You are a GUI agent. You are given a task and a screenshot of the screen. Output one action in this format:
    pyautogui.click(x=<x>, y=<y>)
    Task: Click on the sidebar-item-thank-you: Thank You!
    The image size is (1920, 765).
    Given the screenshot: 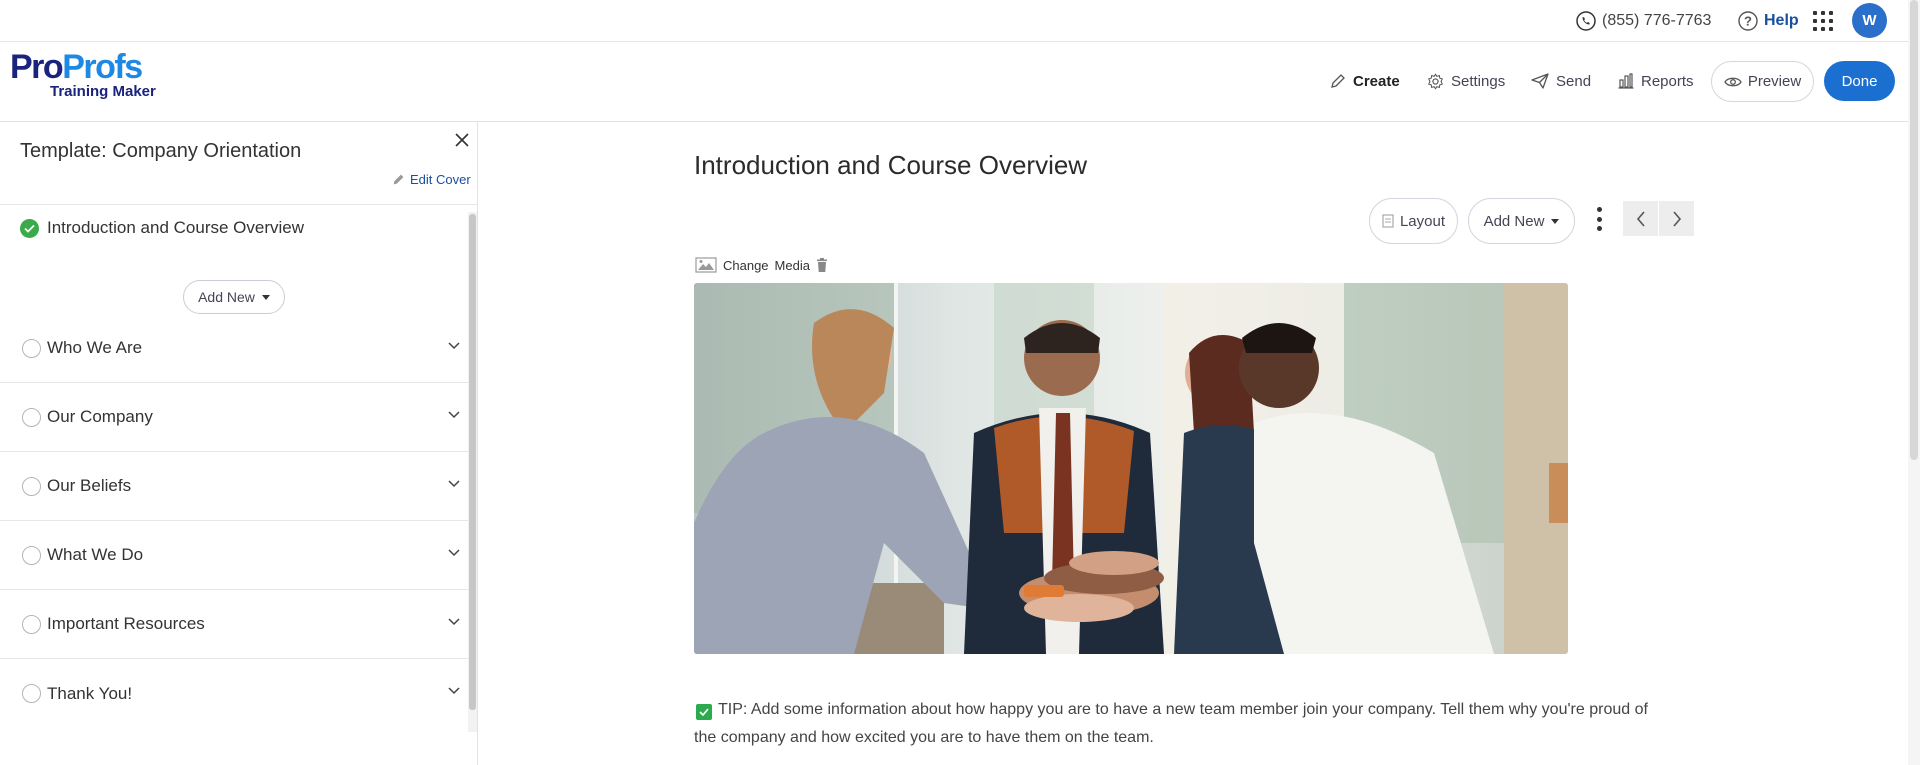 What is the action you would take?
    pyautogui.click(x=234, y=693)
    